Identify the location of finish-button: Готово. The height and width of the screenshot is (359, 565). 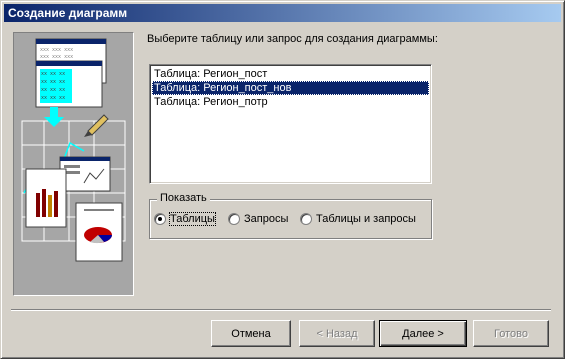
(511, 333).